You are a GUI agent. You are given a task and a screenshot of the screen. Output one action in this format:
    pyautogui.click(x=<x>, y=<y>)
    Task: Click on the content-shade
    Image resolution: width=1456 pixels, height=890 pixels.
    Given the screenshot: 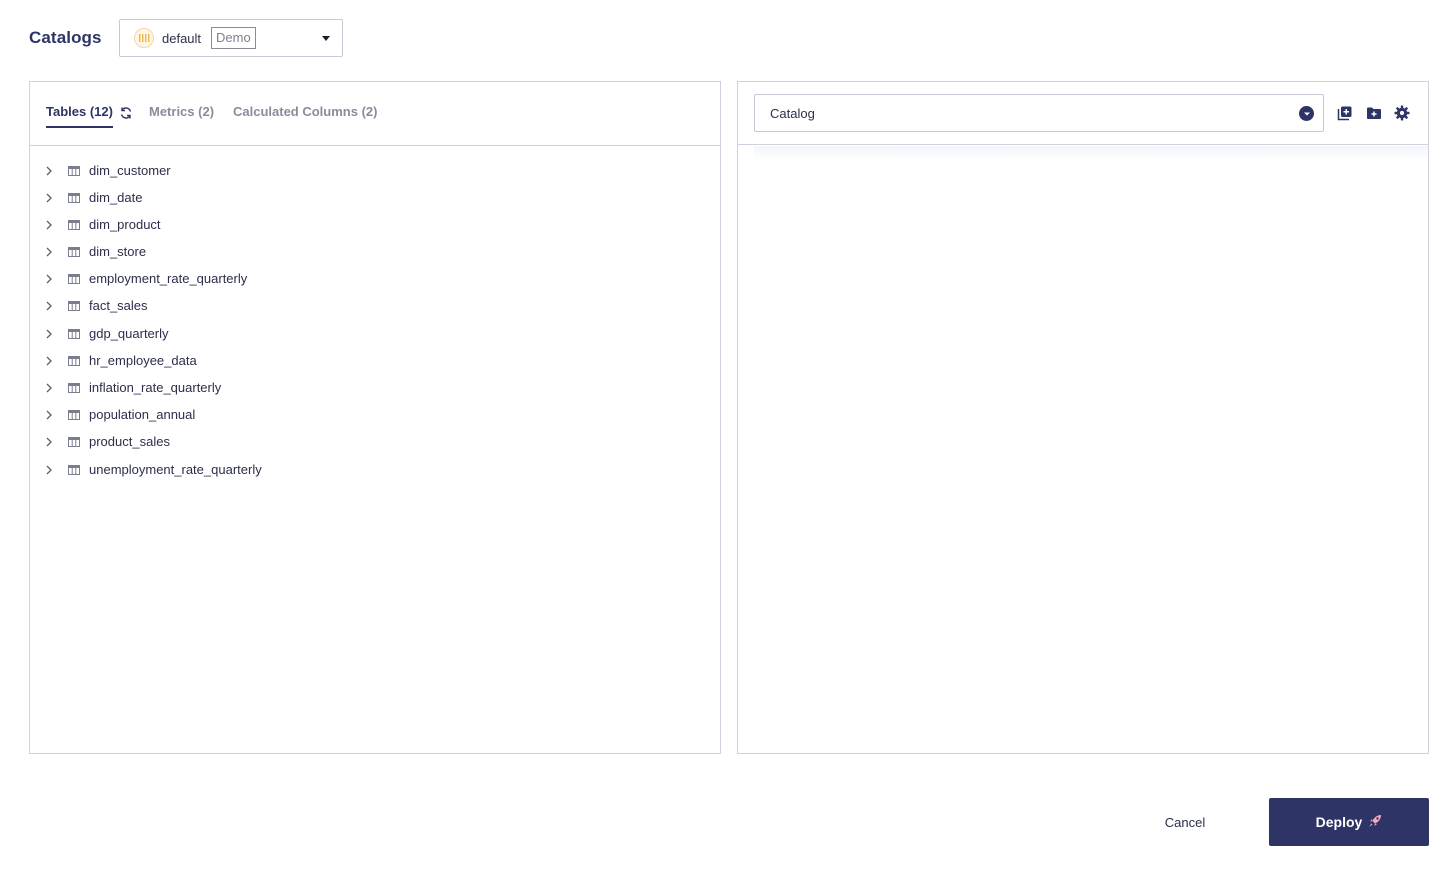 What is the action you would take?
    pyautogui.click(x=1091, y=154)
    